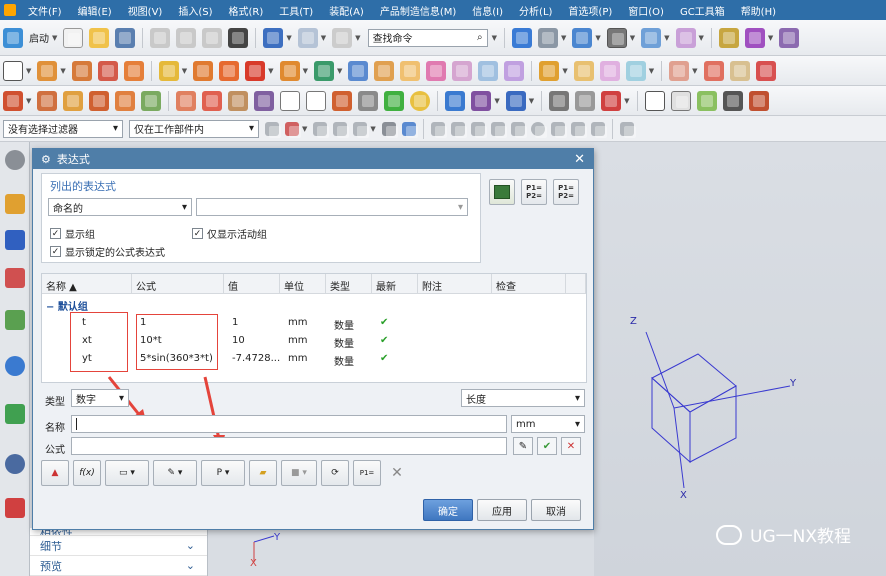 This screenshot has width=886, height=576. What do you see at coordinates (118, 546) in the screenshot?
I see `nav-item-details: 细节 ⌄` at bounding box center [118, 546].